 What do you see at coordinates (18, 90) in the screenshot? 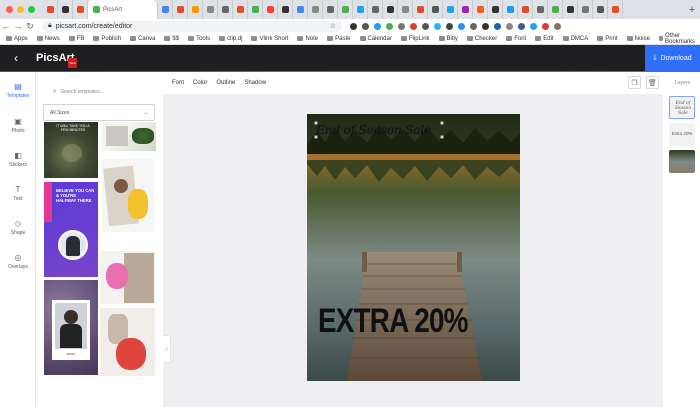
I see `rail-item-templates: ▤ Templates` at bounding box center [18, 90].